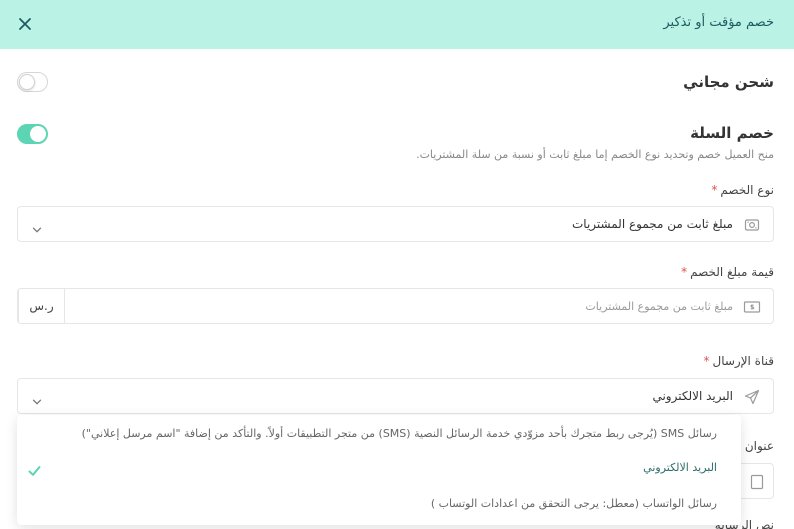 The height and width of the screenshot is (529, 794). I want to click on free-shipping-toggle, so click(32, 82).